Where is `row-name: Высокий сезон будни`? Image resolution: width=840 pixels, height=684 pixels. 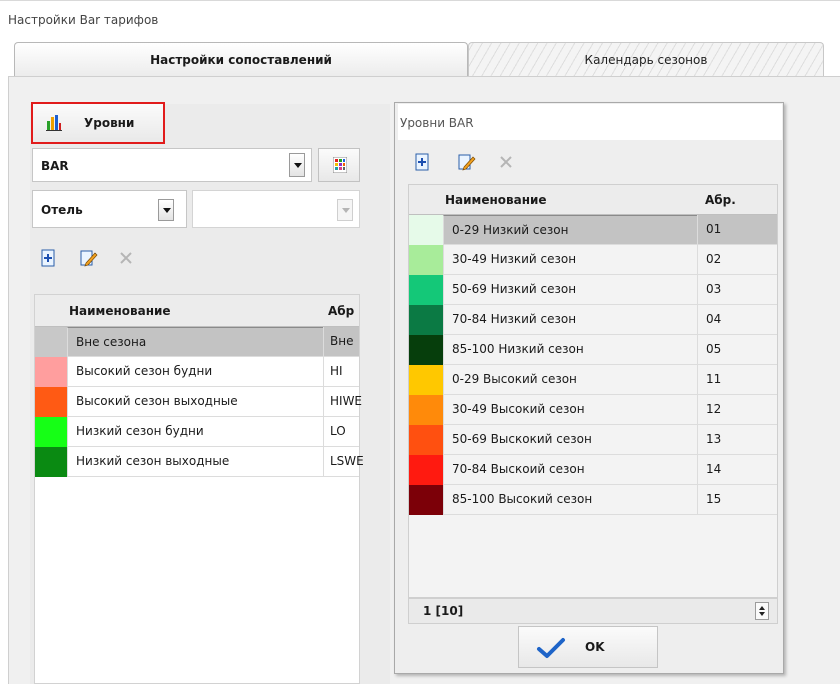 row-name: Высокий сезон будни is located at coordinates (195, 372).